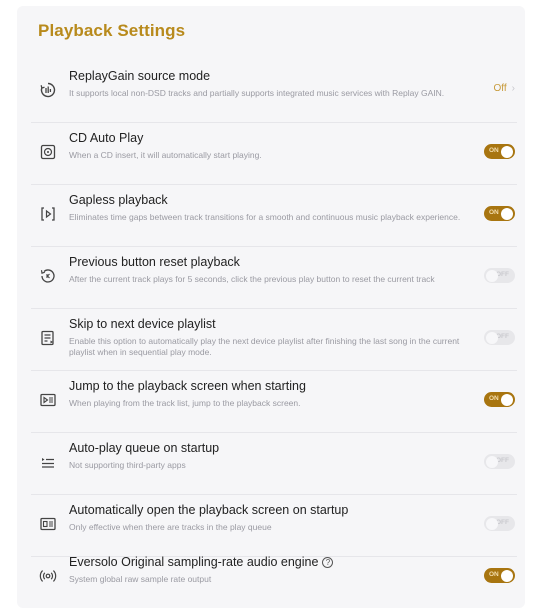 The width and height of the screenshot is (536, 611). What do you see at coordinates (48, 90) in the screenshot?
I see `replaygain-icon` at bounding box center [48, 90].